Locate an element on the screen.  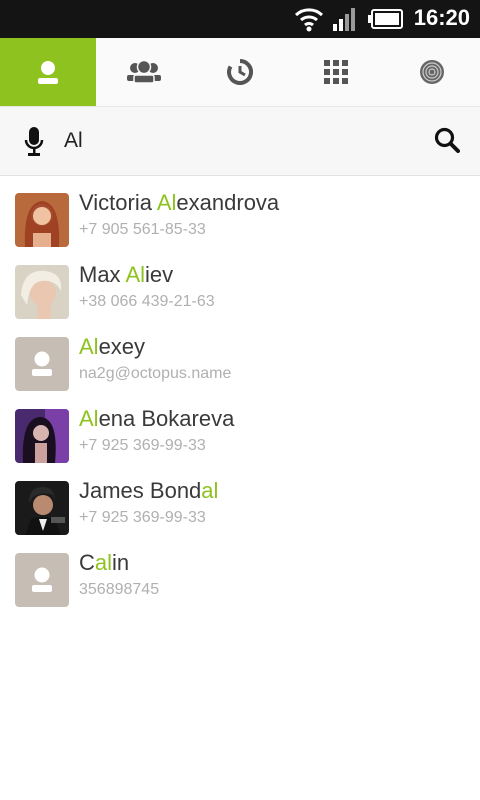
octopus-logo-icon is located at coordinates (432, 72).